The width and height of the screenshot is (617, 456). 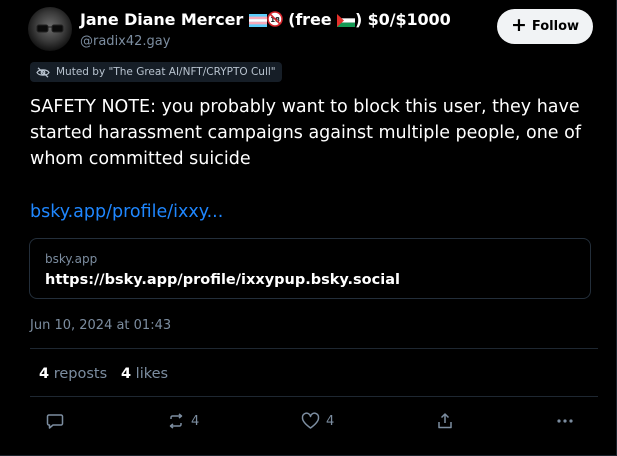 What do you see at coordinates (176, 421) in the screenshot?
I see `repost-arrows-icon` at bounding box center [176, 421].